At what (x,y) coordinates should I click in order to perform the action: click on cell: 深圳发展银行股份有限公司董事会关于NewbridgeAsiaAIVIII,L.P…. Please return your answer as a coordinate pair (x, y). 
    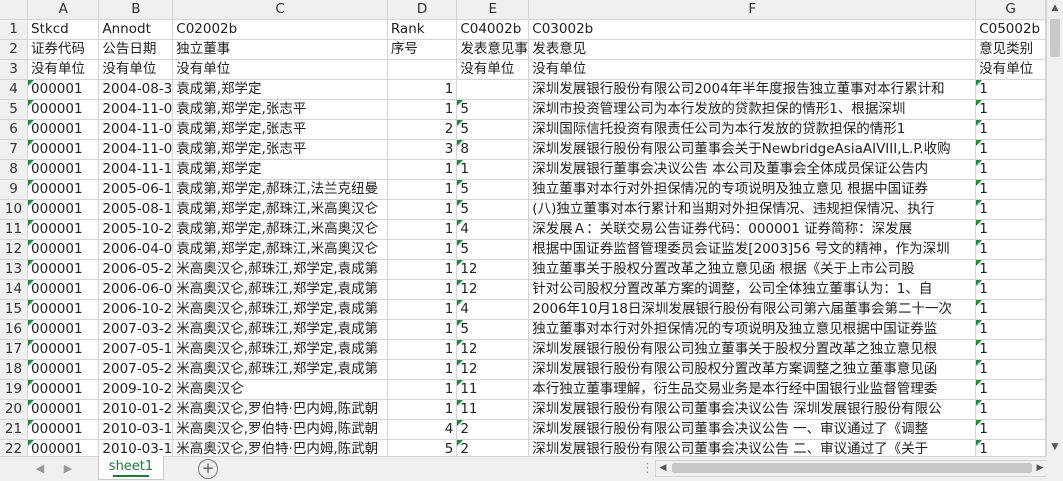
    Looking at the image, I should click on (752, 149).